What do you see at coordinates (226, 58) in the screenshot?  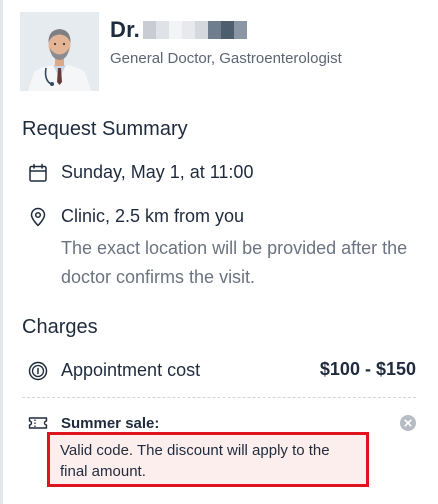 I see `doctor-specialty: General Doctor, Gastroenterologist` at bounding box center [226, 58].